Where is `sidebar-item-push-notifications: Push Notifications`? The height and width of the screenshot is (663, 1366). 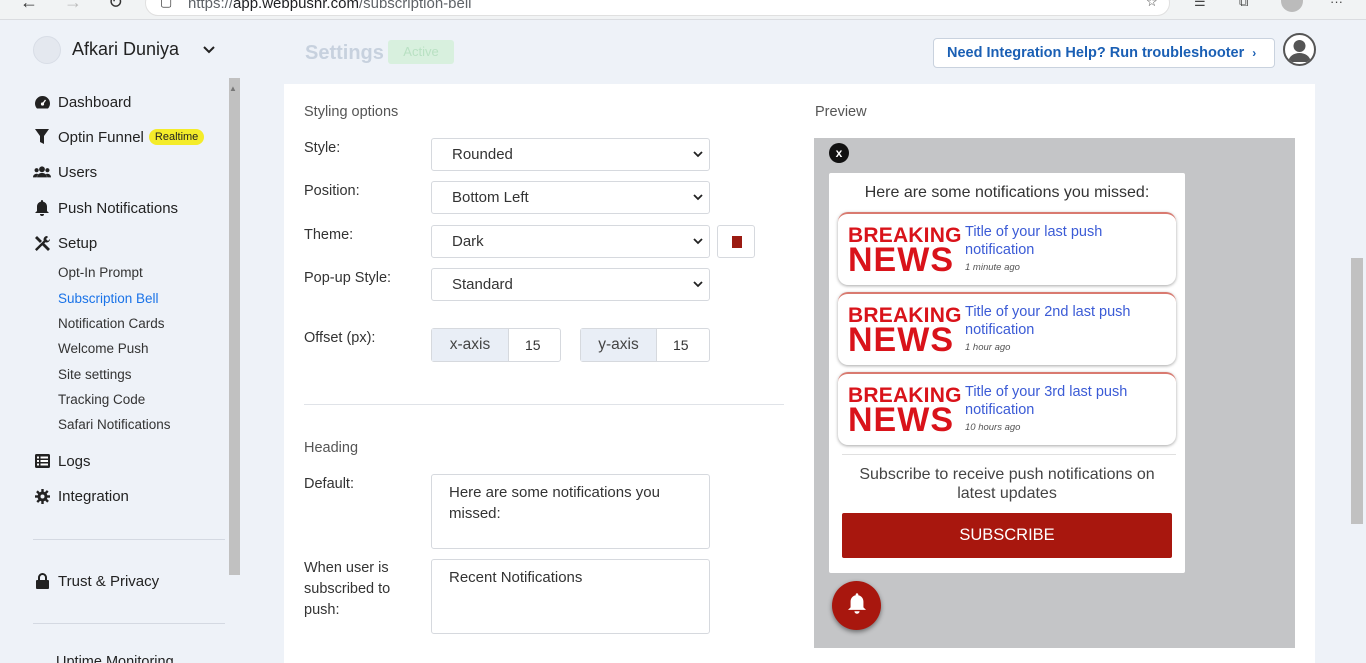 sidebar-item-push-notifications: Push Notifications is located at coordinates (105, 208).